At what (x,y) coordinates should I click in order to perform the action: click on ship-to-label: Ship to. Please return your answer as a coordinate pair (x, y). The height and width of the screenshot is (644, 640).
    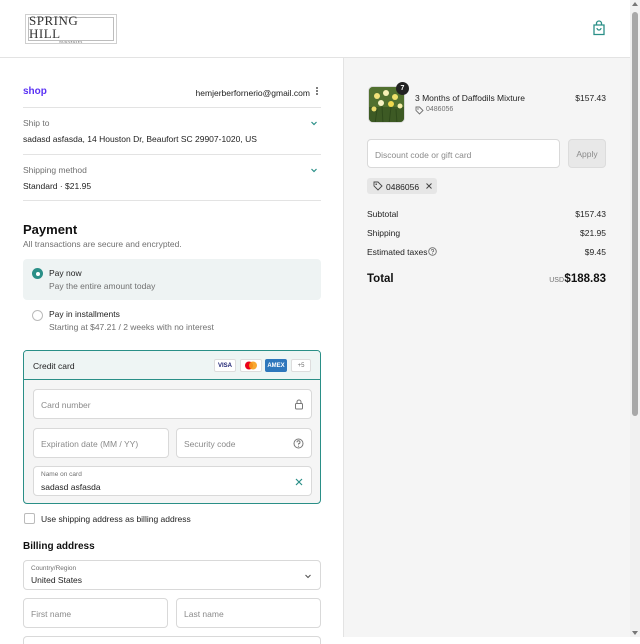
    Looking at the image, I should click on (36, 123).